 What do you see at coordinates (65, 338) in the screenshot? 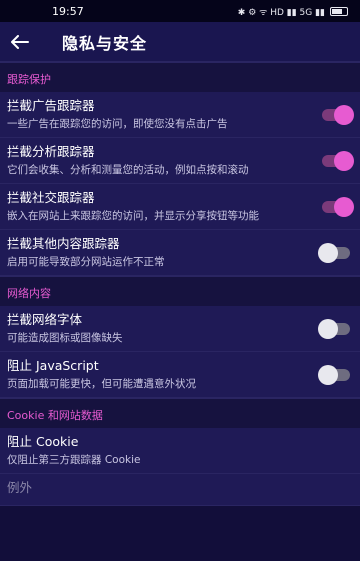
I see `setting-description: 可能造成图标或图像缺失` at bounding box center [65, 338].